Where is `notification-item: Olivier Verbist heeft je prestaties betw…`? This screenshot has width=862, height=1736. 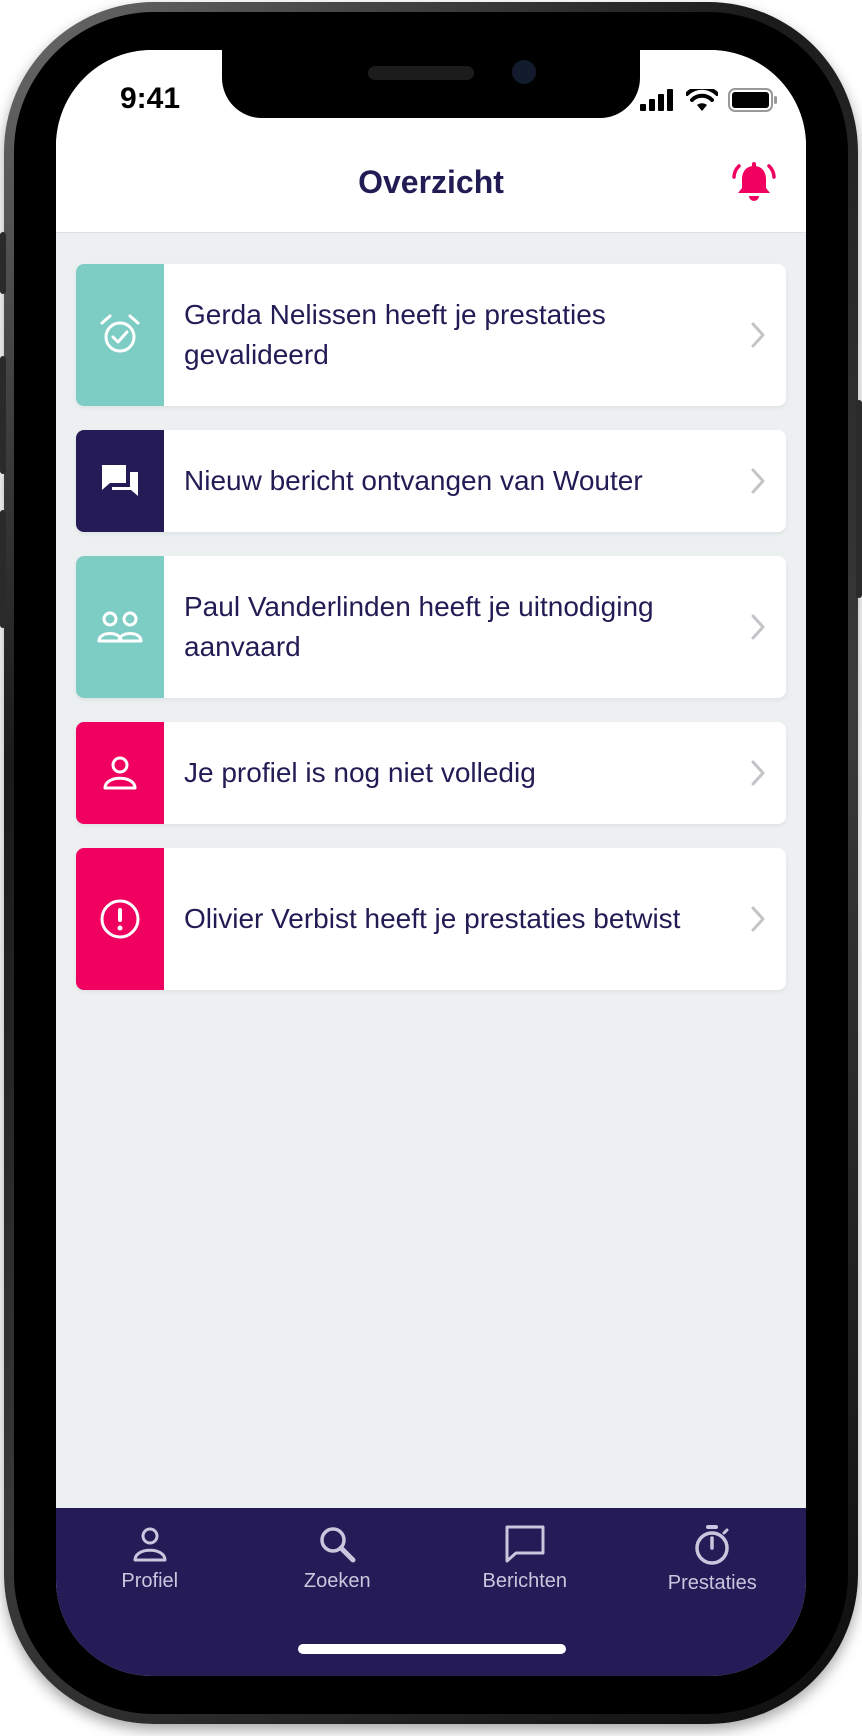 notification-item: Olivier Verbist heeft je prestaties betw… is located at coordinates (431, 919).